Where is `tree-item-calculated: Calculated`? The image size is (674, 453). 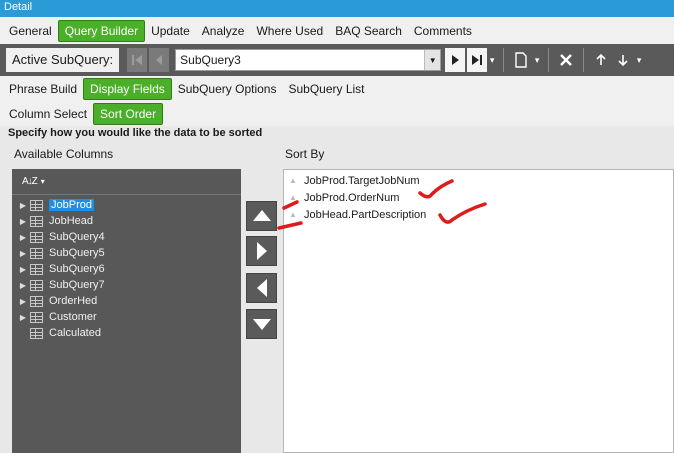
tree-item-calculated: Calculated is located at coordinates (126, 333).